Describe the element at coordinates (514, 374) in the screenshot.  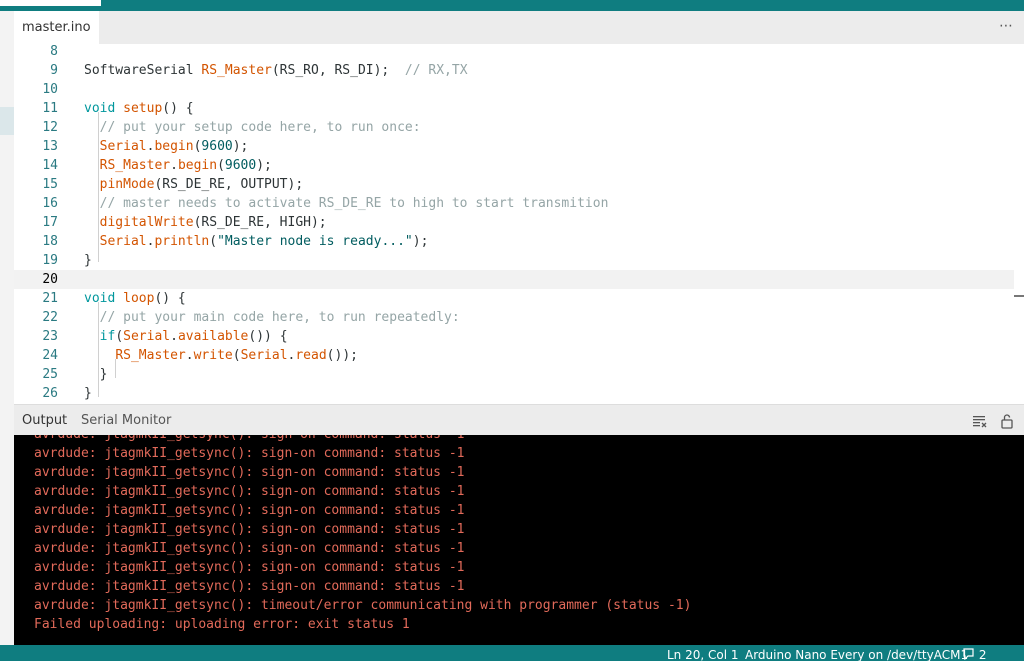
I see `code-line: 25 }` at that location.